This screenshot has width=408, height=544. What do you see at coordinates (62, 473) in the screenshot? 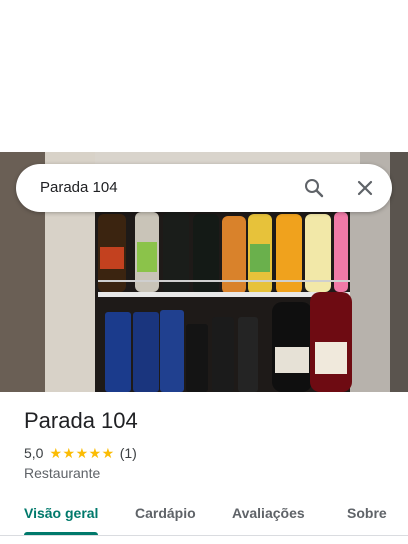
I see `place-category: Restaurante` at bounding box center [62, 473].